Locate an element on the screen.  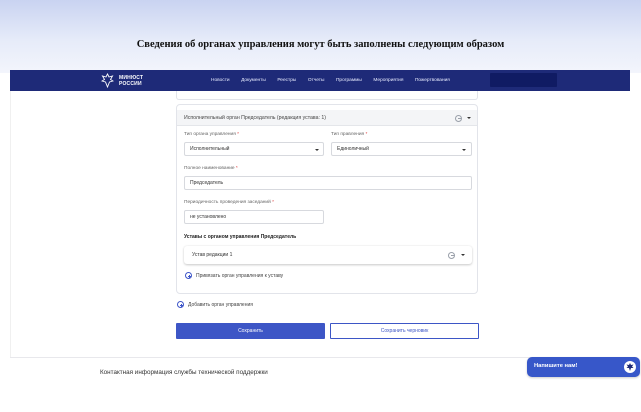
periodicity-label: Периодичность проведения заседаний * is located at coordinates (229, 202).